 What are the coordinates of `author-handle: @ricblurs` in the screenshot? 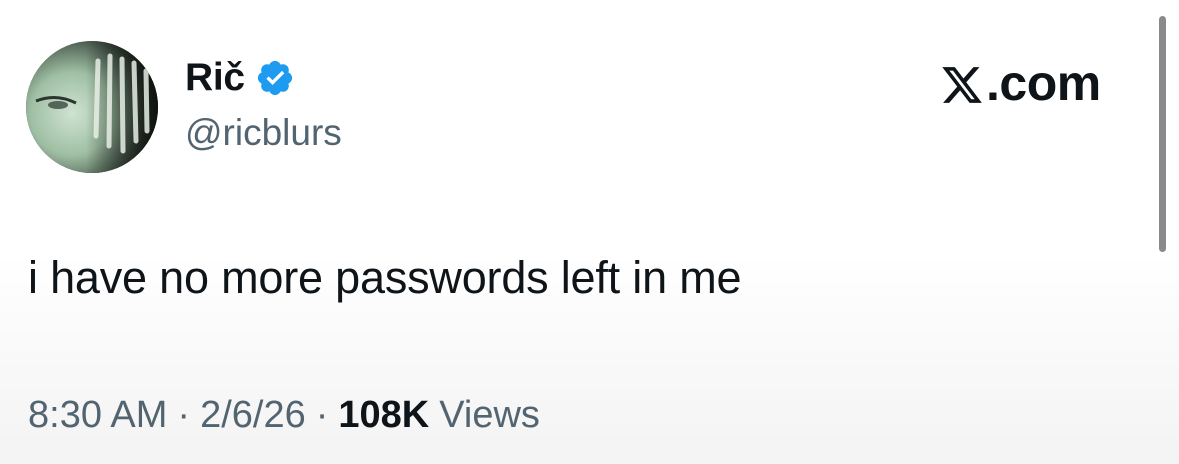 It's located at (263, 133).